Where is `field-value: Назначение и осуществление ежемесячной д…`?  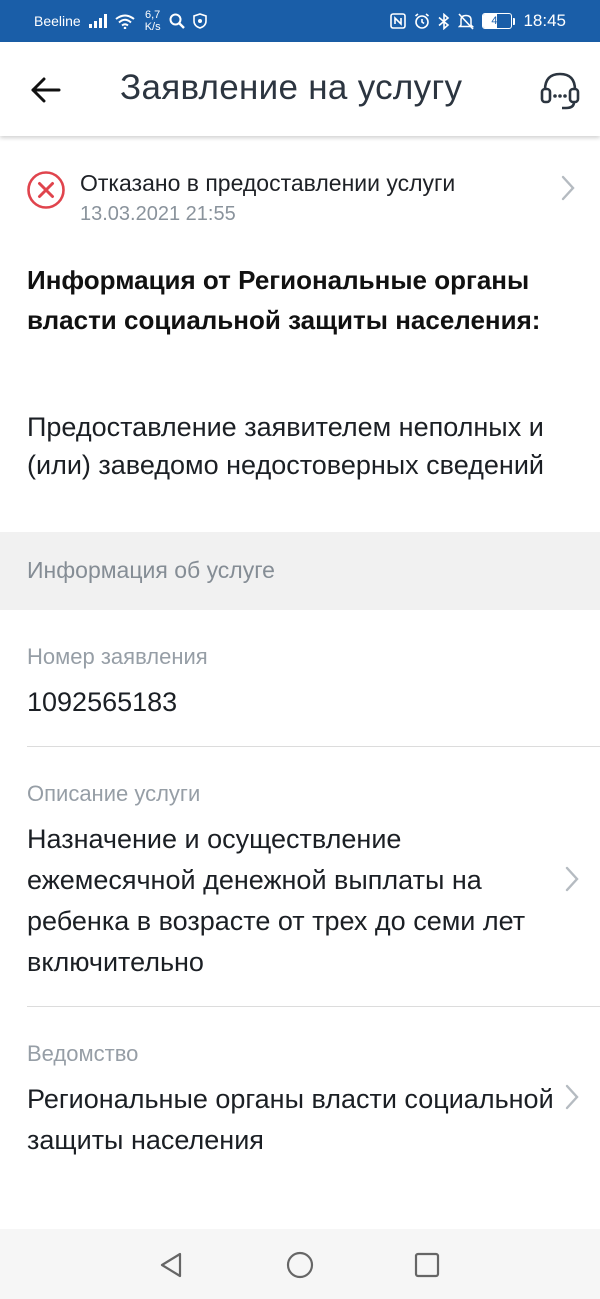
field-value: Назначение и осуществление ежемесячной д… is located at coordinates (276, 900).